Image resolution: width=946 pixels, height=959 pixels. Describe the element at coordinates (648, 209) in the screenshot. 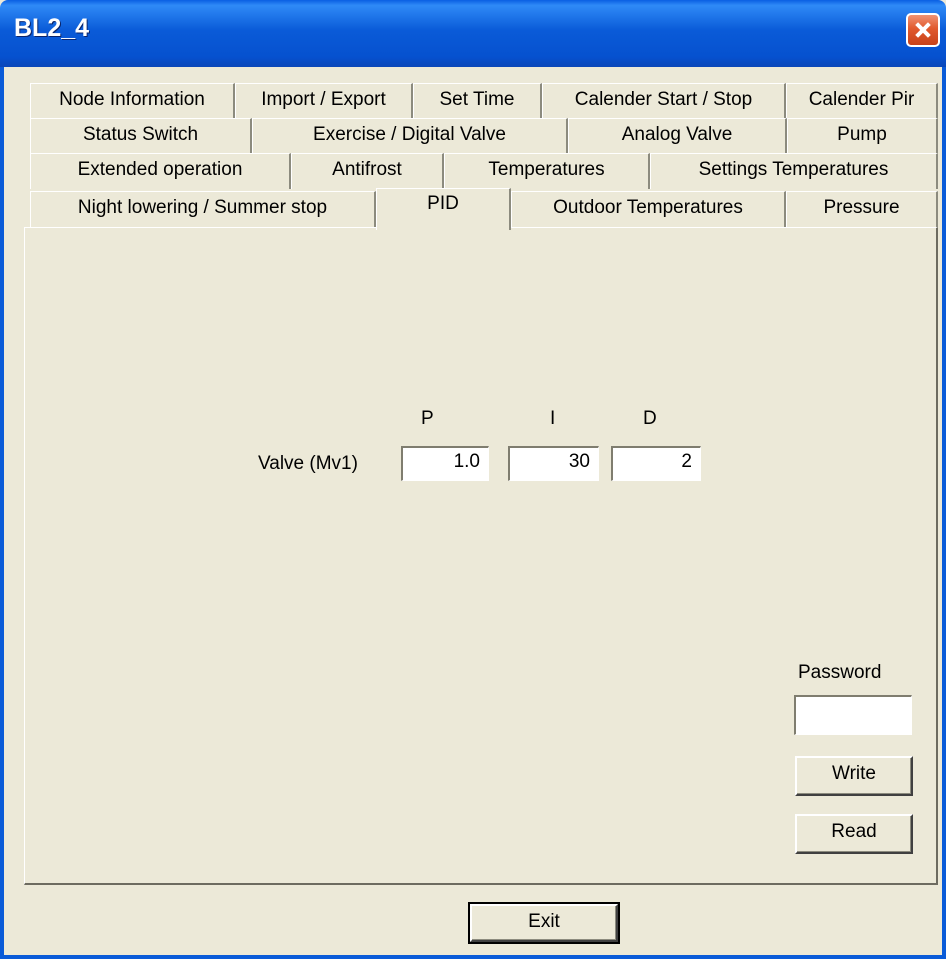

I see `tab-outdoor-temperatures: Outdoor Temperatures` at that location.